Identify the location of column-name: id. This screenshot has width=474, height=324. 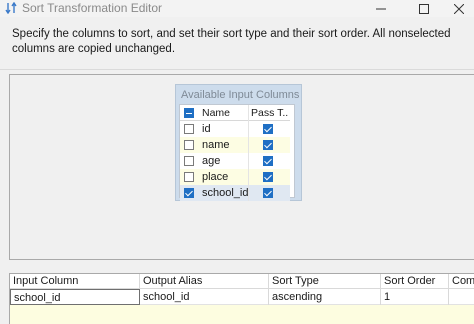
(206, 129).